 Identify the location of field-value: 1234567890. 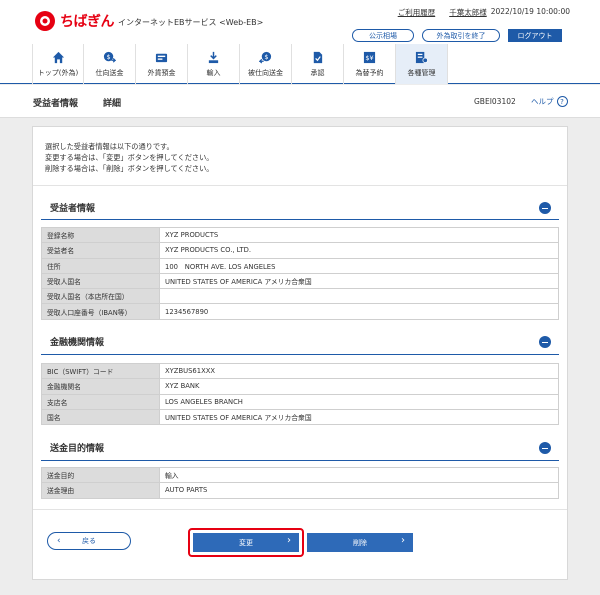
(359, 311).